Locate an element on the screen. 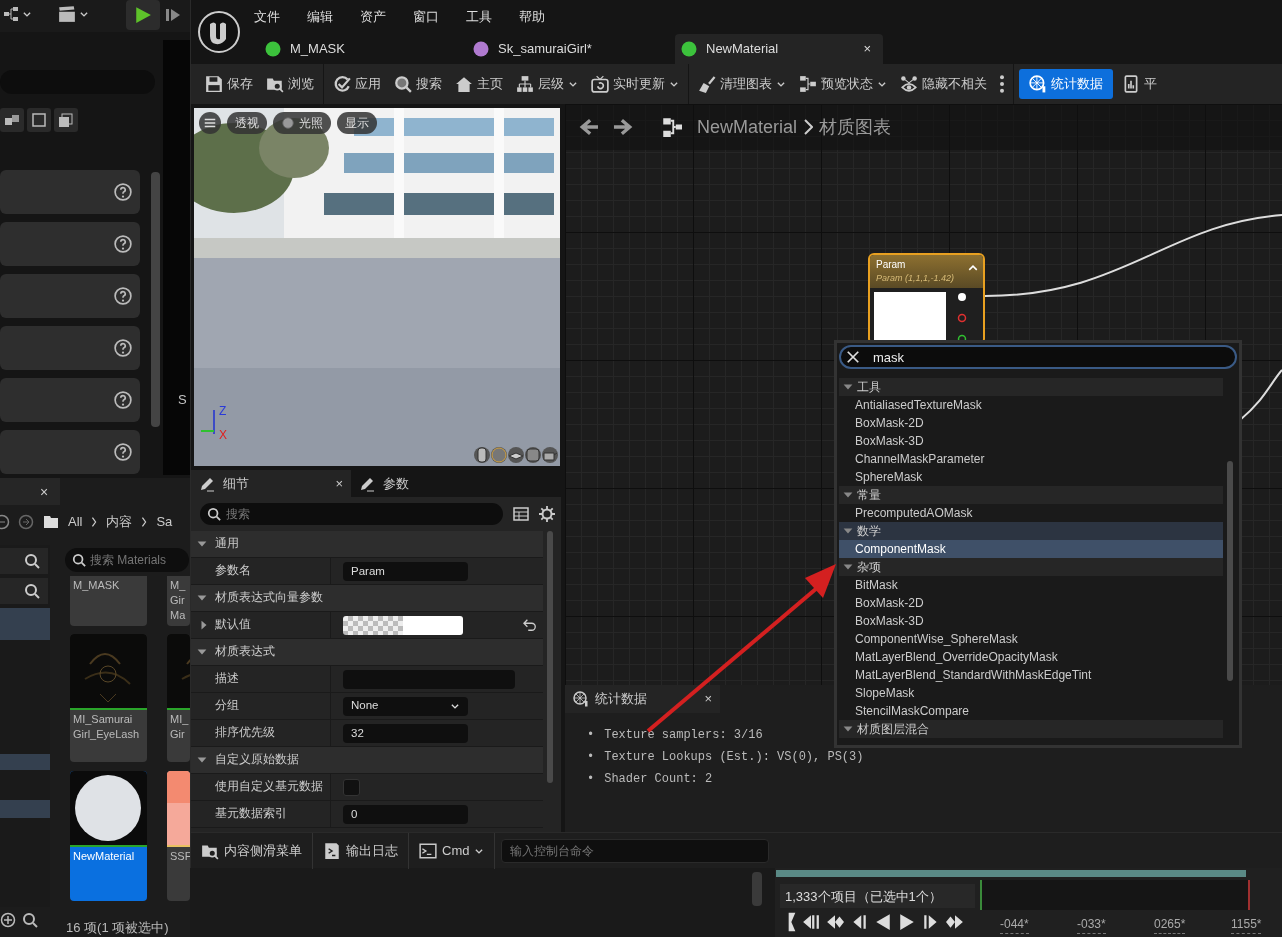 The height and width of the screenshot is (937, 1282). forward-icon is located at coordinates (26, 521).